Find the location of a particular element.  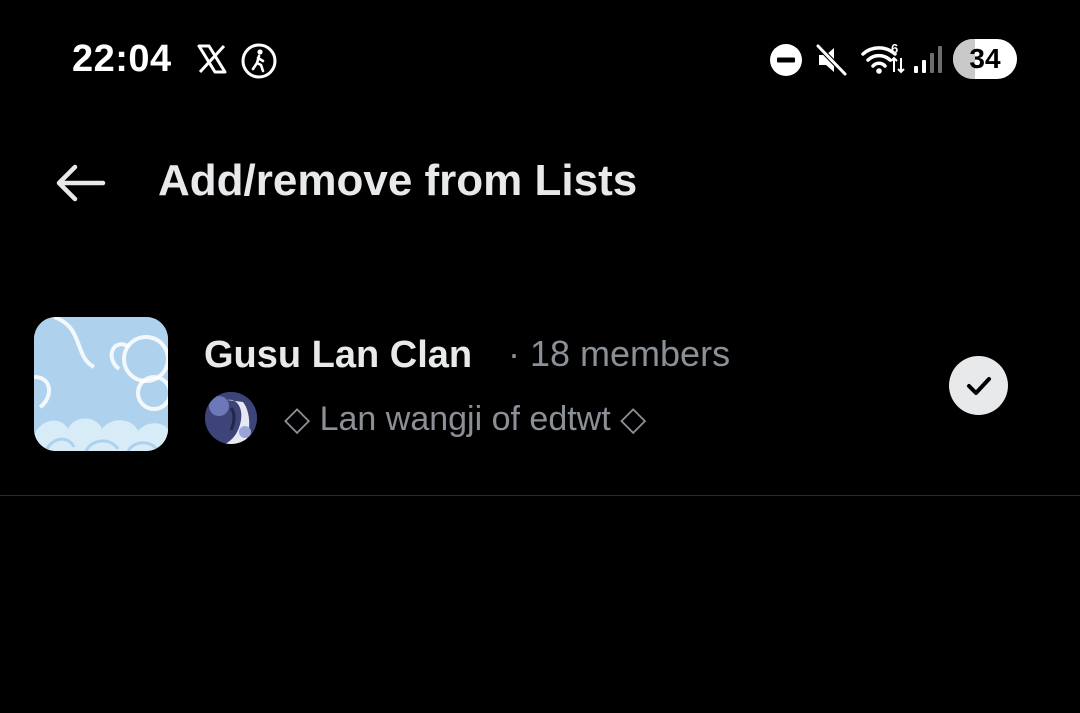

list-owner-name: ◇ Lan wangji of edtwt ◇ is located at coordinates (465, 419).